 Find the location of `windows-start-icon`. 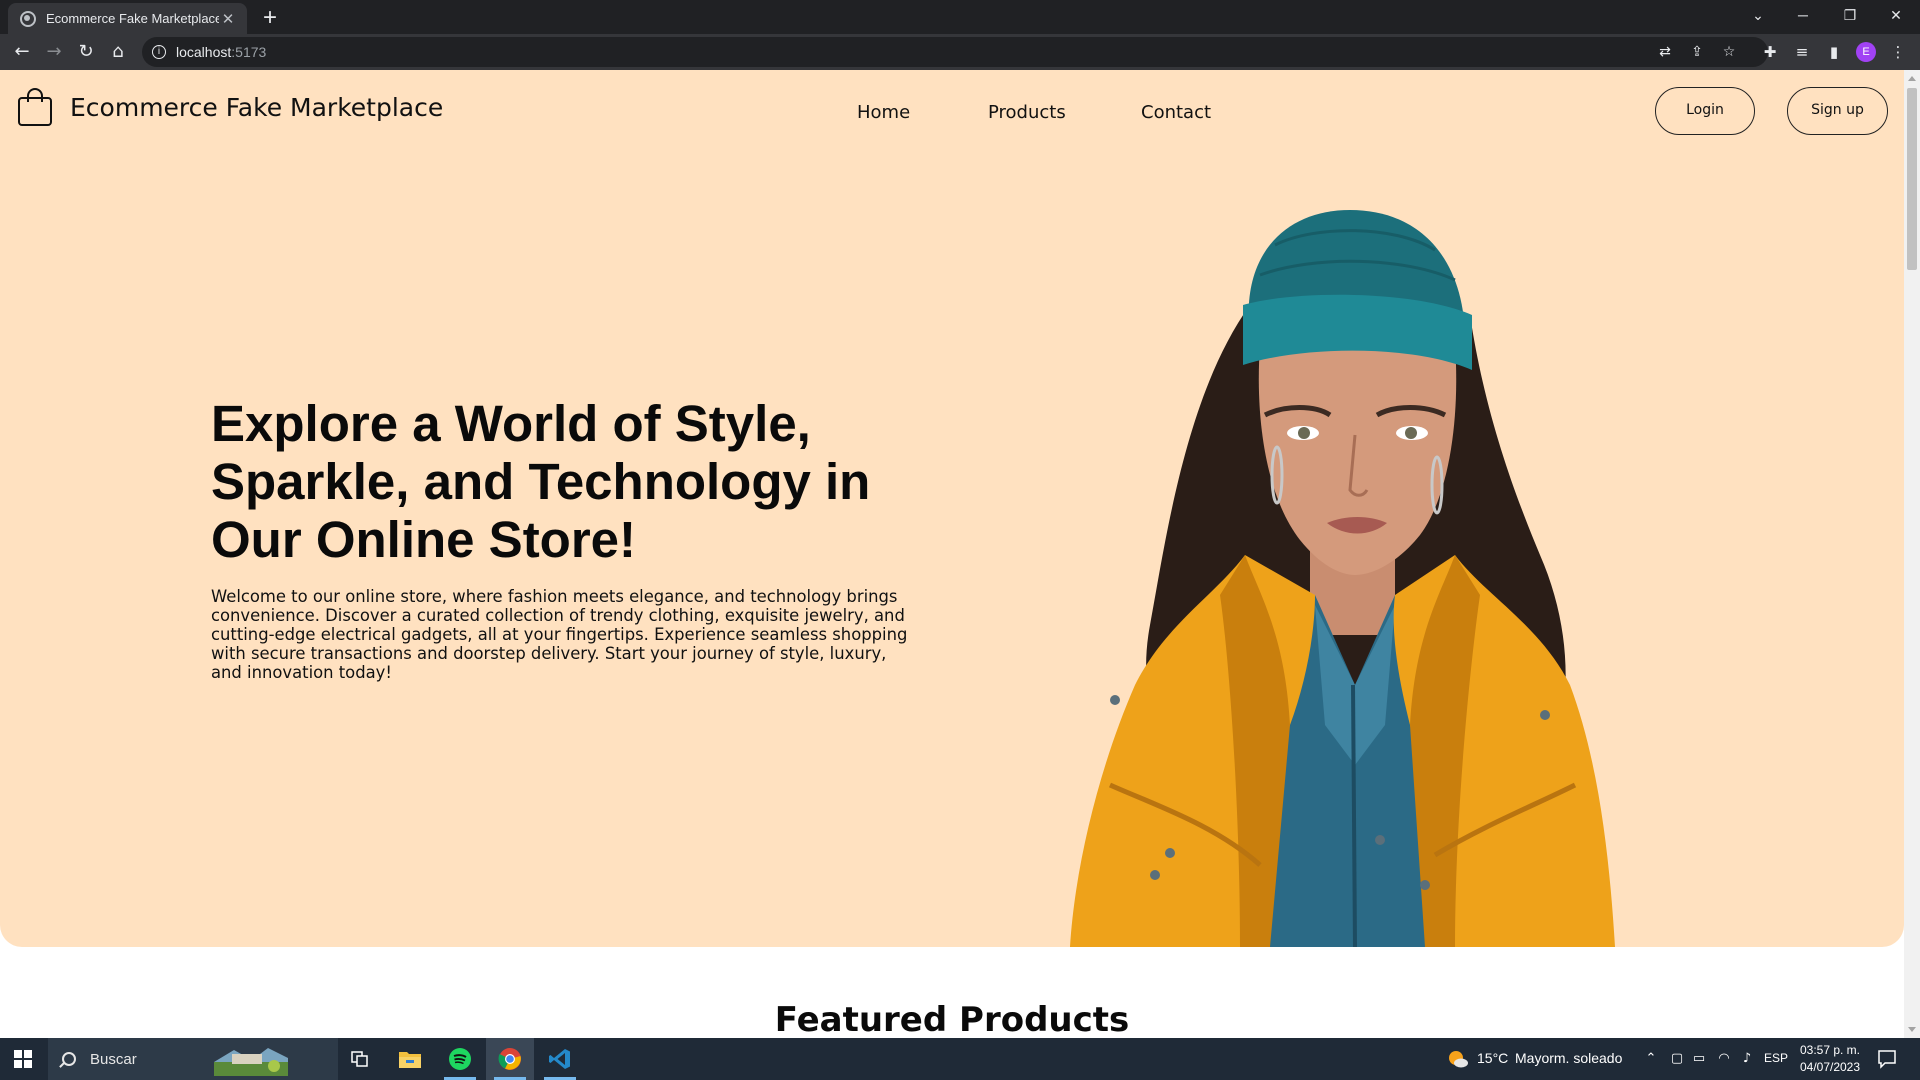

windows-start-icon is located at coordinates (23, 1059).